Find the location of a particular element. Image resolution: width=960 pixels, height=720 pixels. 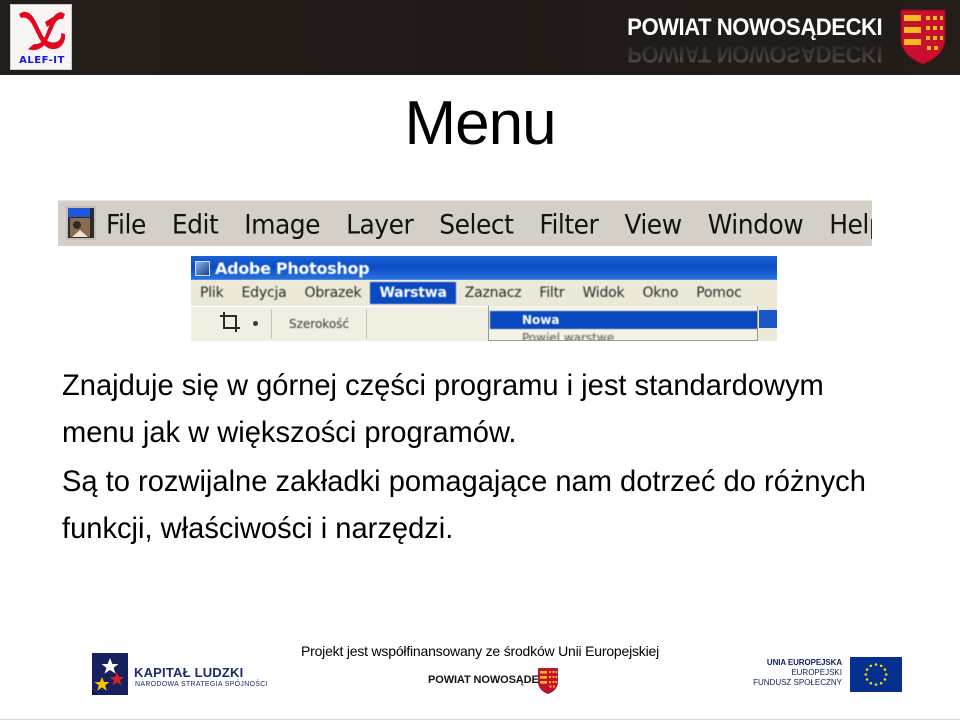

ps-en-menu-filter: Filter is located at coordinates (569, 224).